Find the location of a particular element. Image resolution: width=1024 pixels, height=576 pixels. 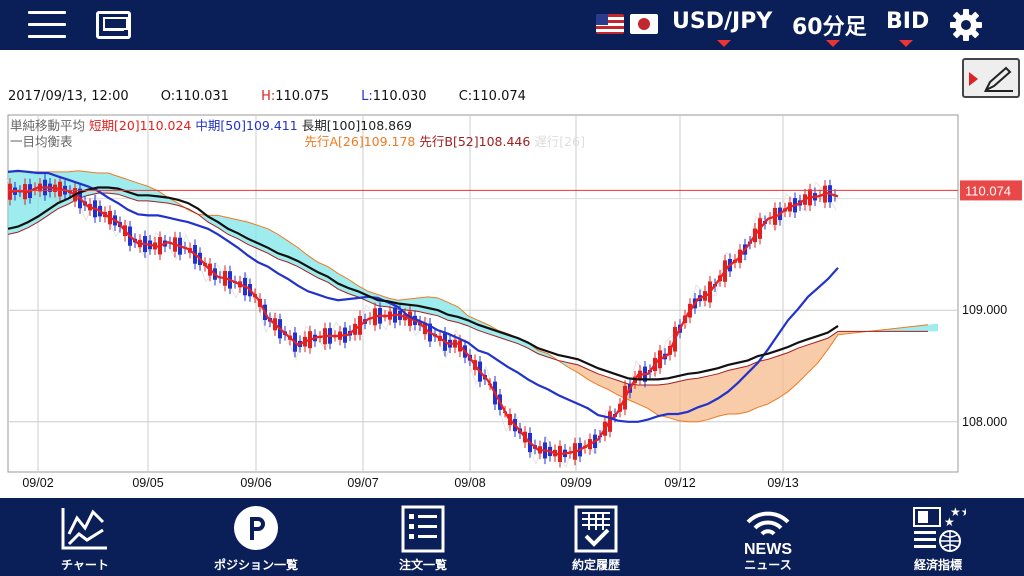

nav-positions-label: ポジション一覧 is located at coordinates (255, 565).